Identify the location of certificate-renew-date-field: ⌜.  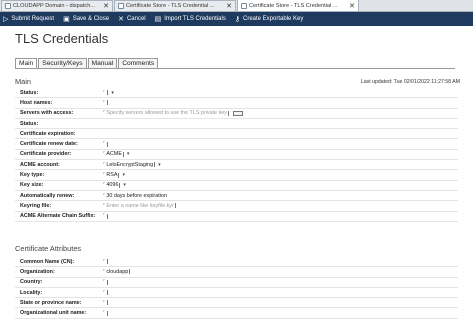
(280, 144).